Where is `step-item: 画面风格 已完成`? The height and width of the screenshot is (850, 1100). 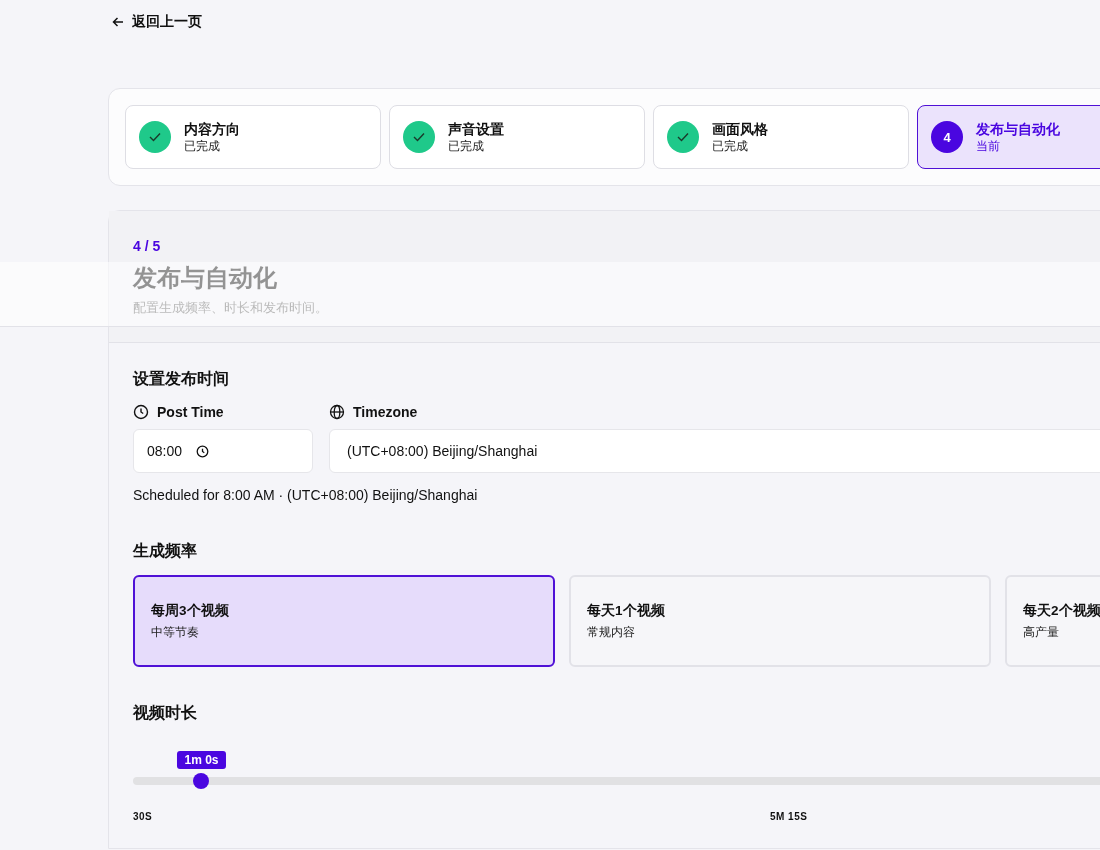
step-item: 画面风格 已完成 is located at coordinates (781, 137).